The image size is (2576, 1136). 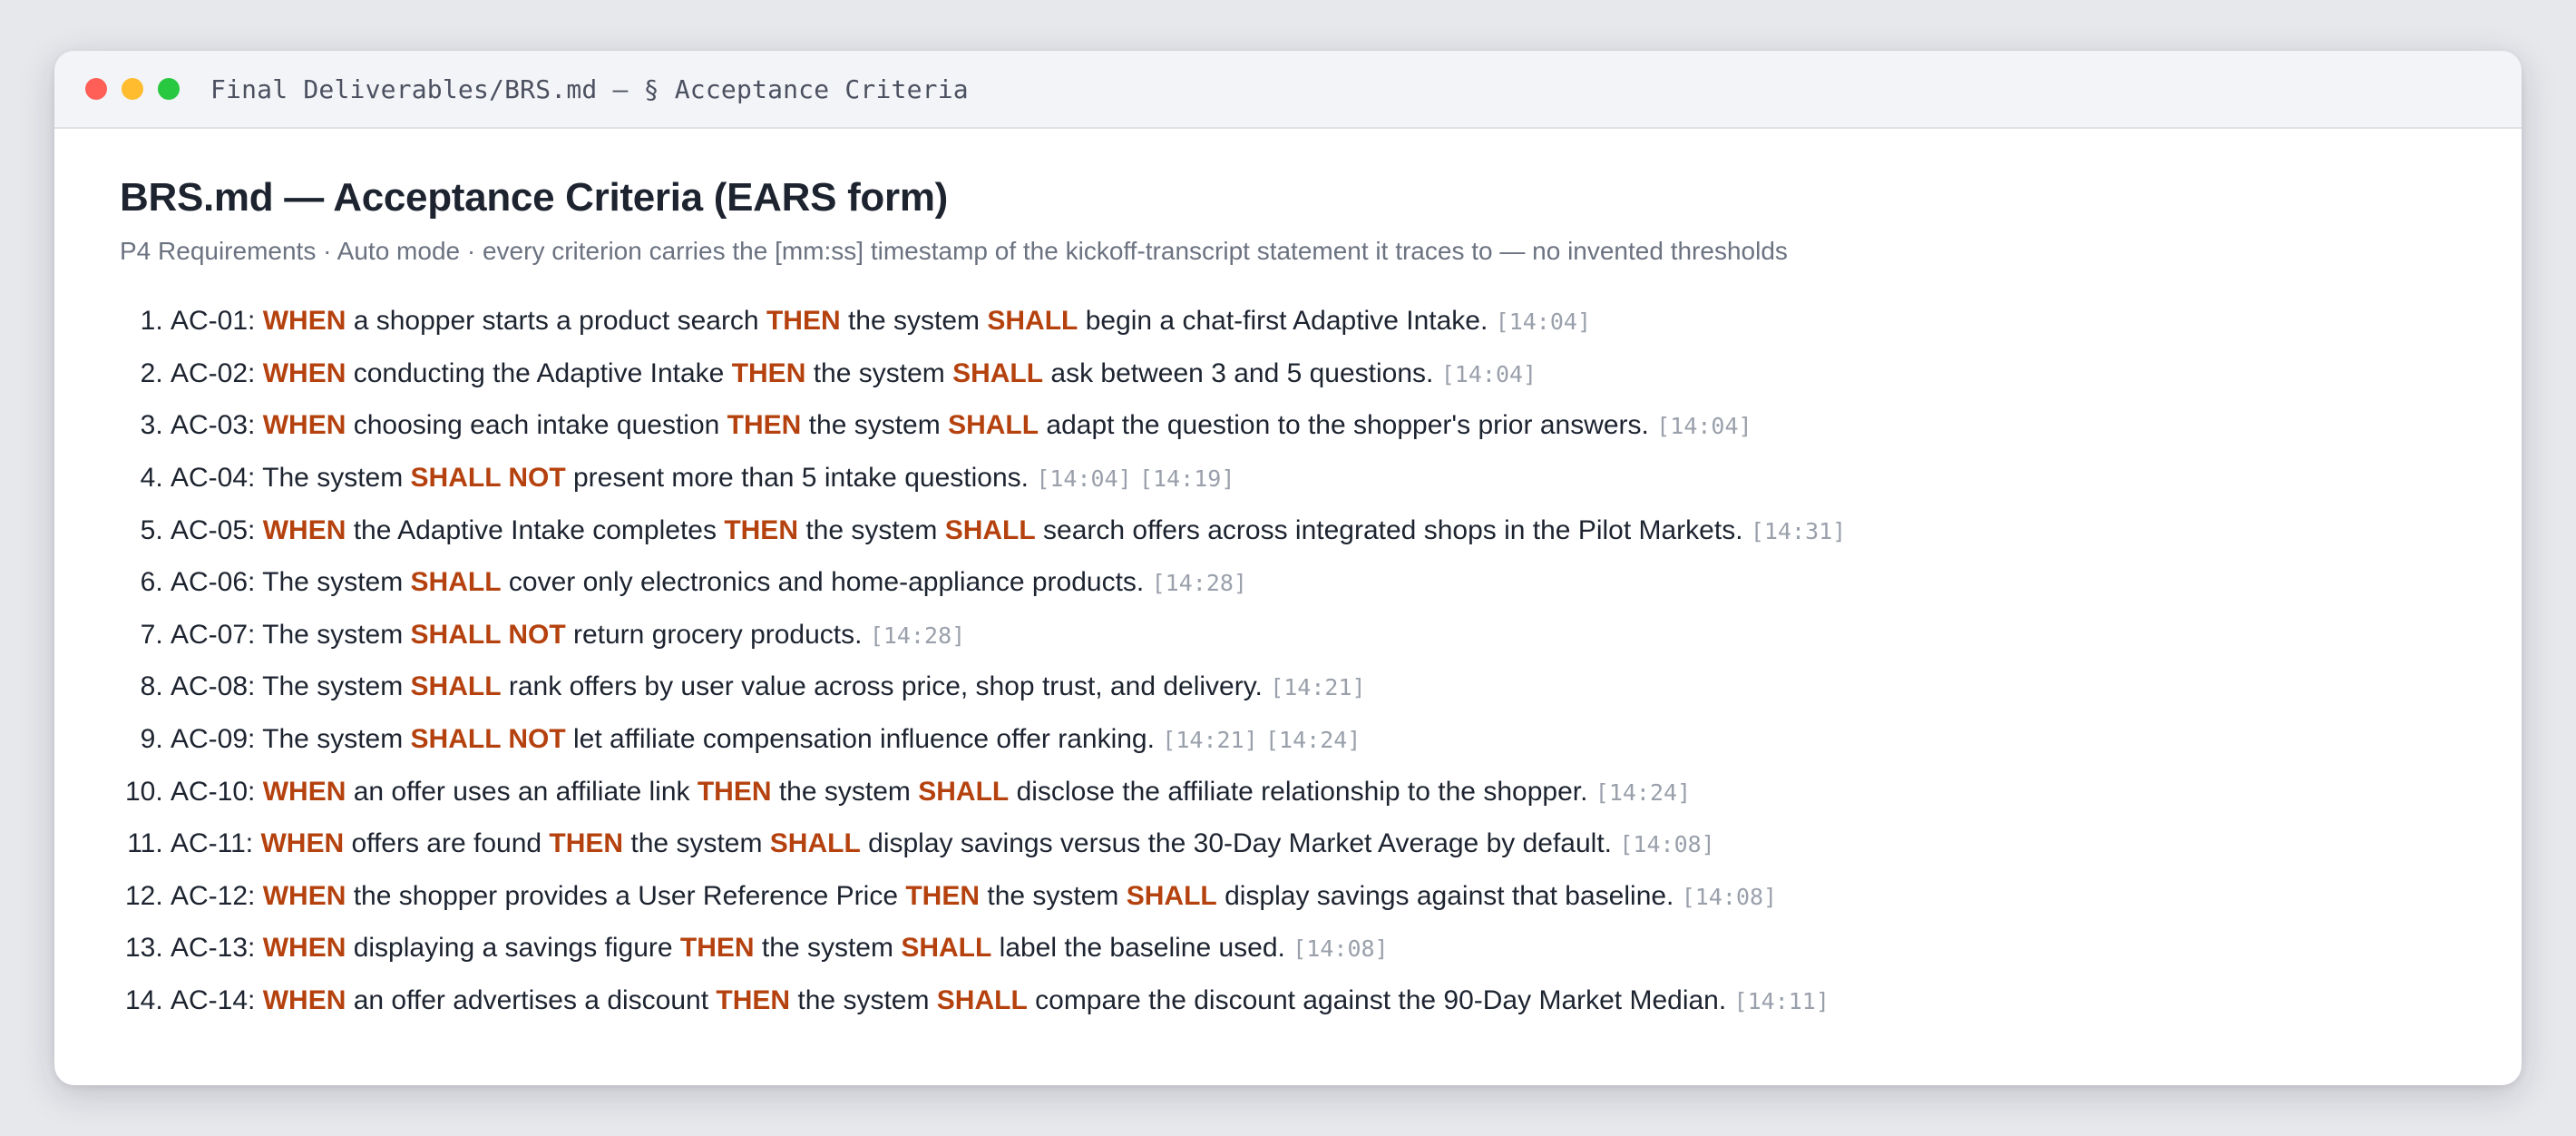 What do you see at coordinates (217, 425) in the screenshot?
I see `criterion-text: AC-03:` at bounding box center [217, 425].